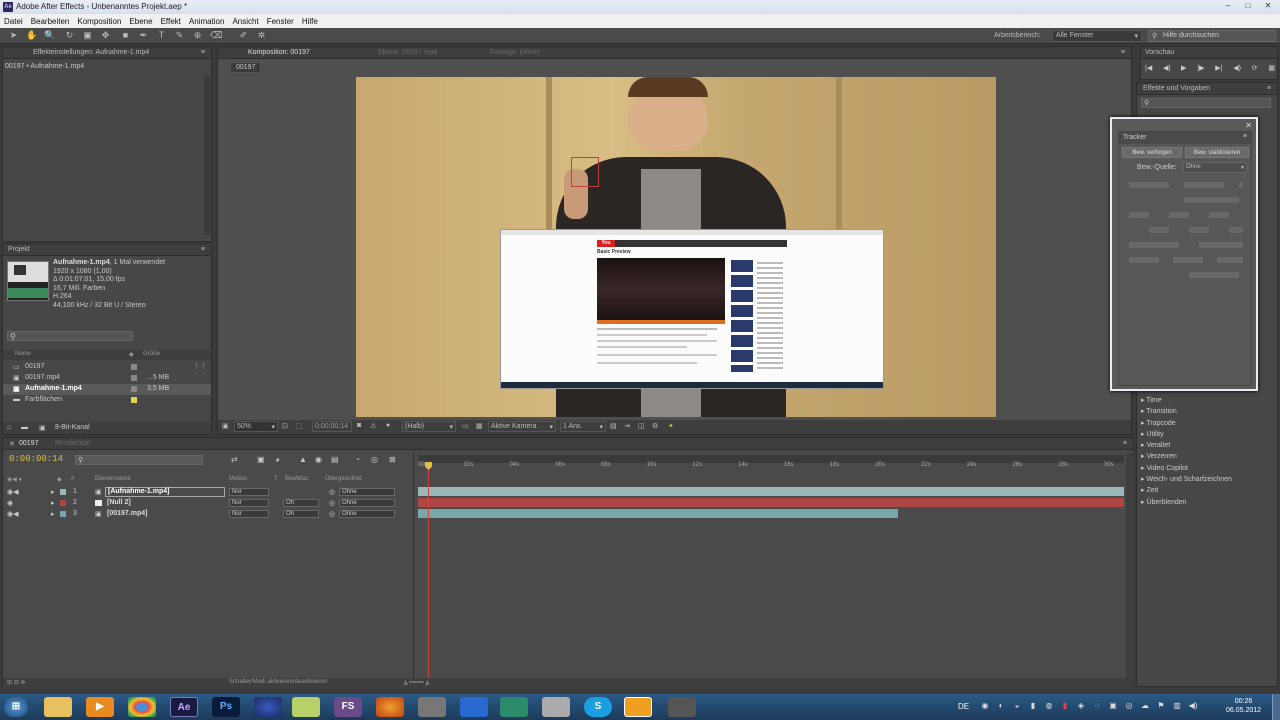 The height and width of the screenshot is (720, 1280). What do you see at coordinates (105, 35) in the screenshot?
I see `pan-behind-tool-icon: ✥` at bounding box center [105, 35].